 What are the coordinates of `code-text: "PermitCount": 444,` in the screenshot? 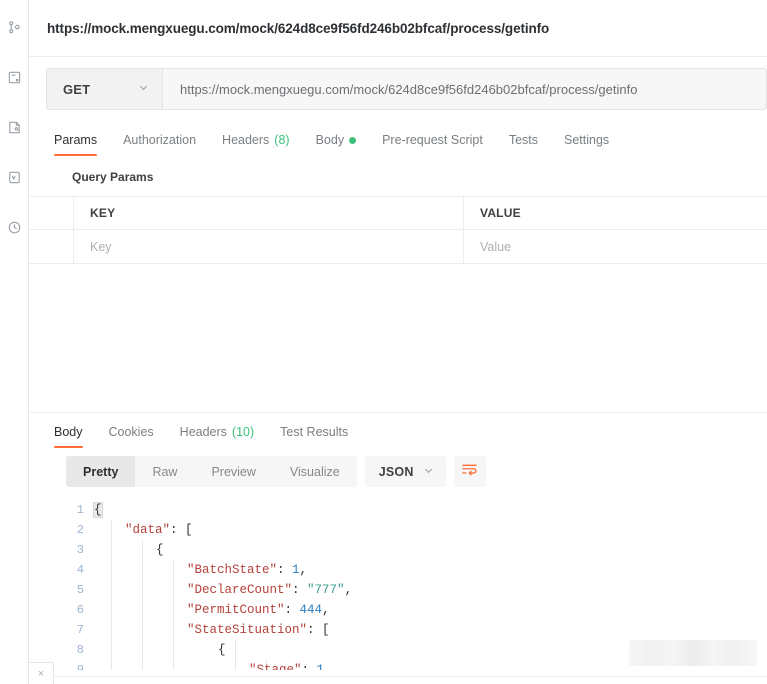 It's located at (258, 610).